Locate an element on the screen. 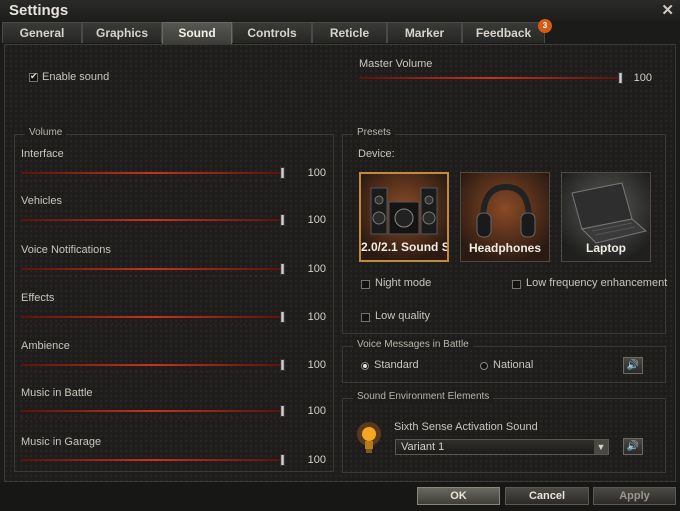  environment-legend: Sound Environment Elements is located at coordinates (423, 396).